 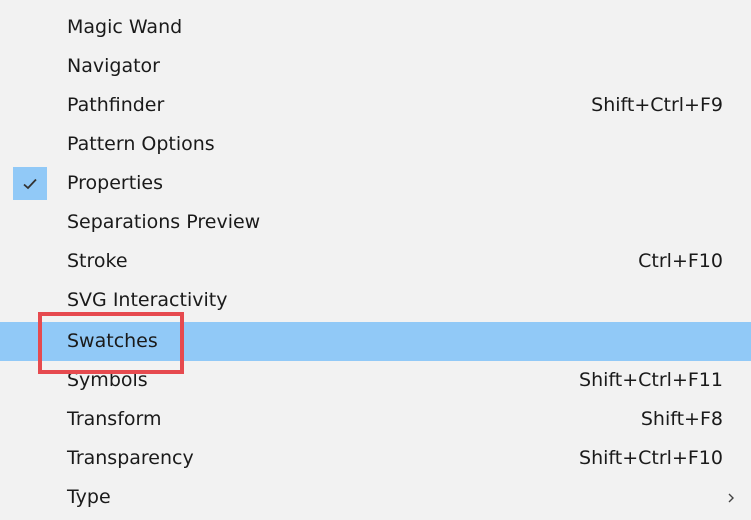 What do you see at coordinates (651, 380) in the screenshot?
I see `menu-item-shortcut: Shift+Ctrl+F11` at bounding box center [651, 380].